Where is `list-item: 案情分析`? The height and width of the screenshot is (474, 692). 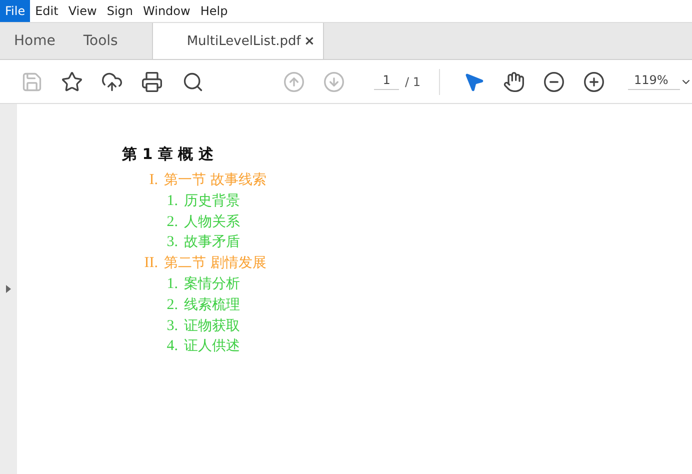
list-item: 案情分析 is located at coordinates (212, 284).